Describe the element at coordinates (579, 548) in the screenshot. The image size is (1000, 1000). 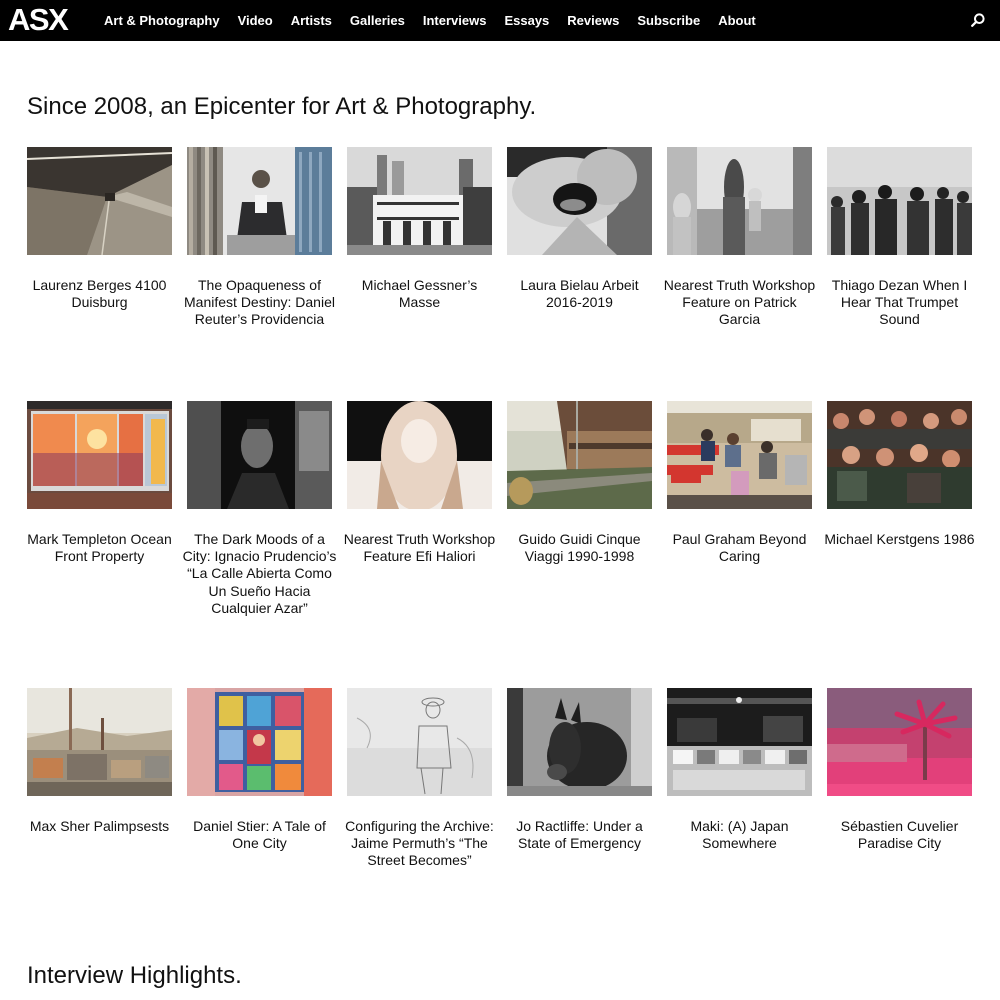
I see `article-title: Guido Guidi Cinque Viaggi 1990-1998` at that location.